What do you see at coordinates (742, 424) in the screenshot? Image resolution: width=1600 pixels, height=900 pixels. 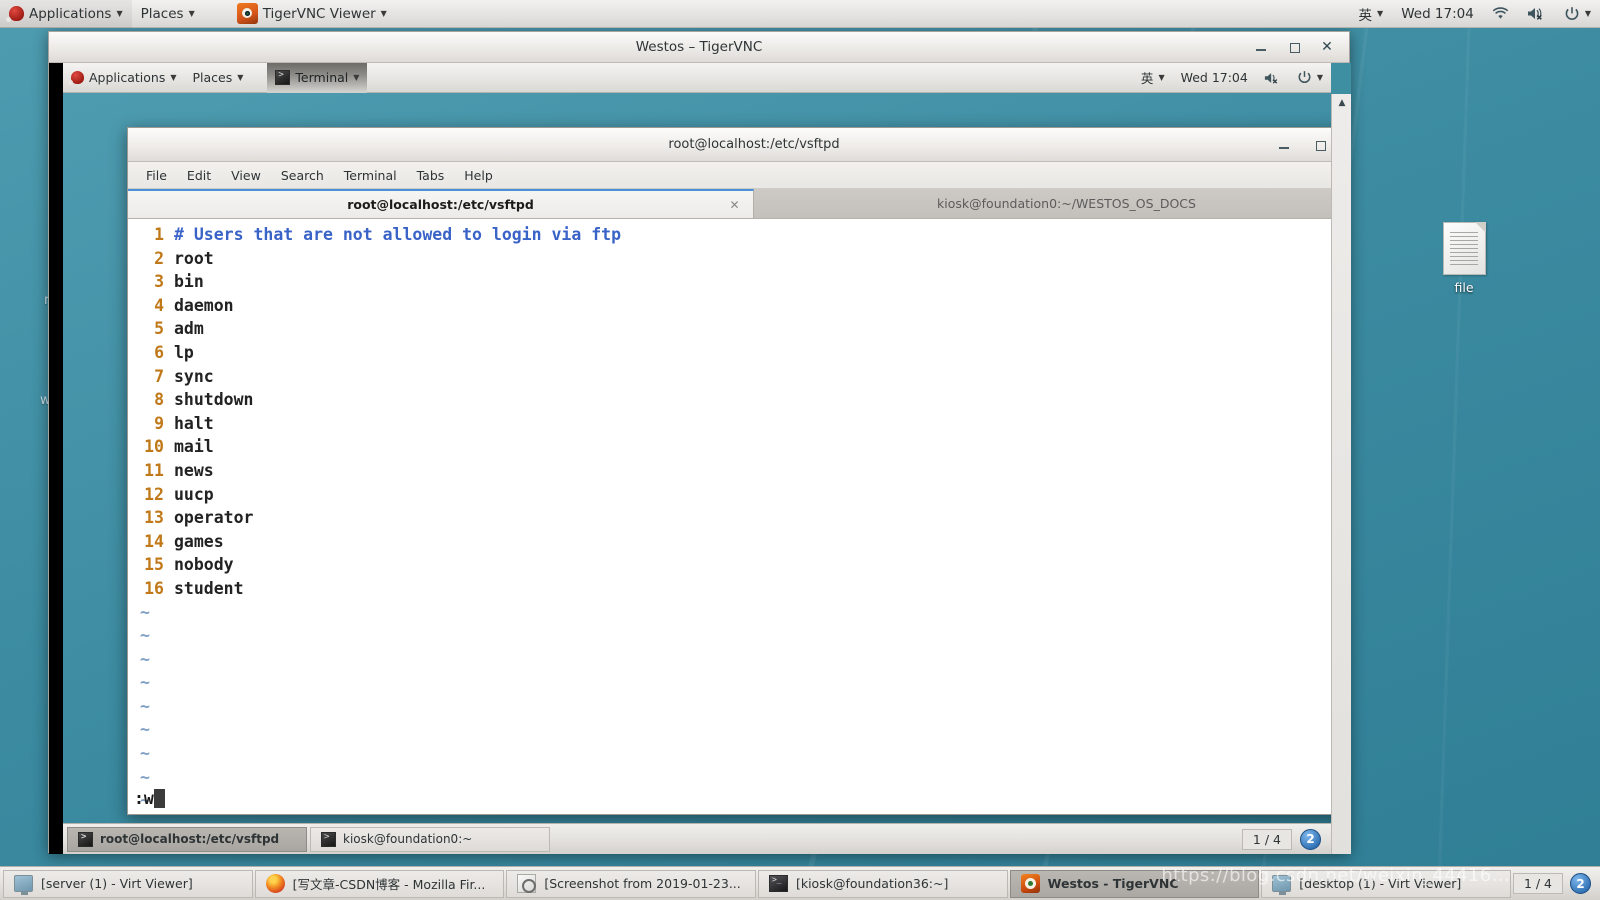 I see `editor-line: 9 halt` at bounding box center [742, 424].